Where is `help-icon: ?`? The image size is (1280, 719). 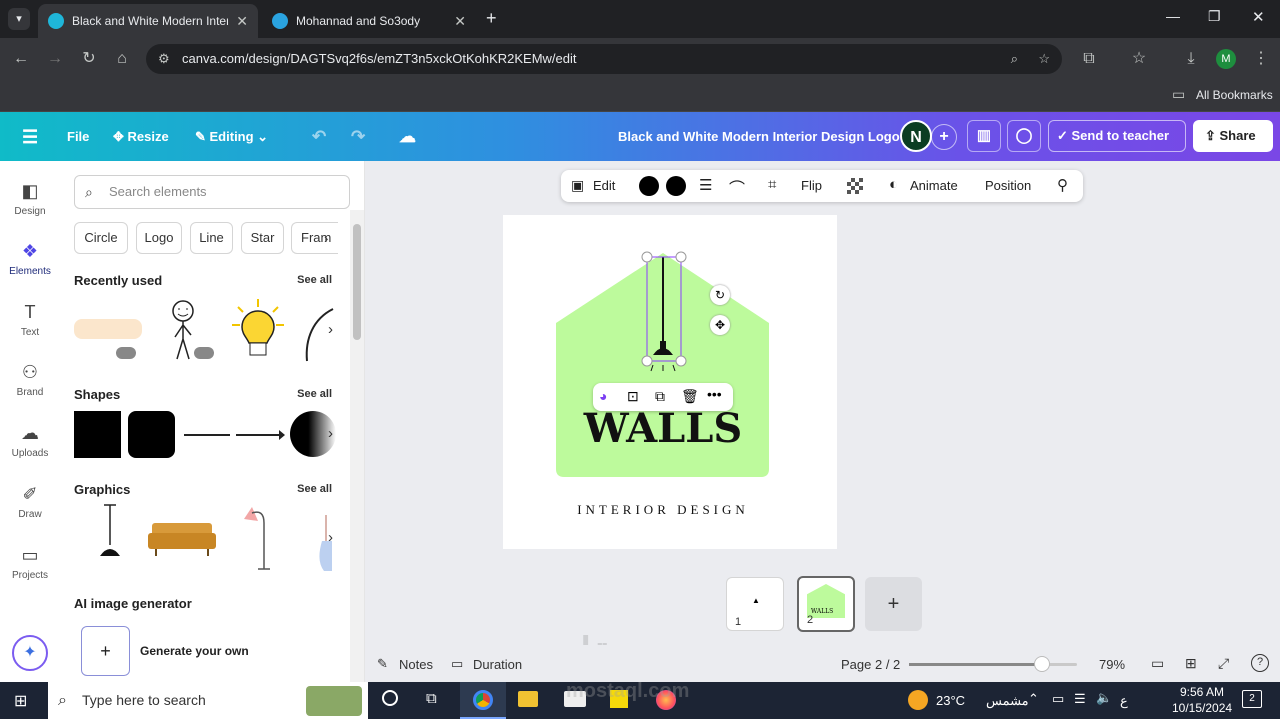 help-icon: ? is located at coordinates (1260, 663).